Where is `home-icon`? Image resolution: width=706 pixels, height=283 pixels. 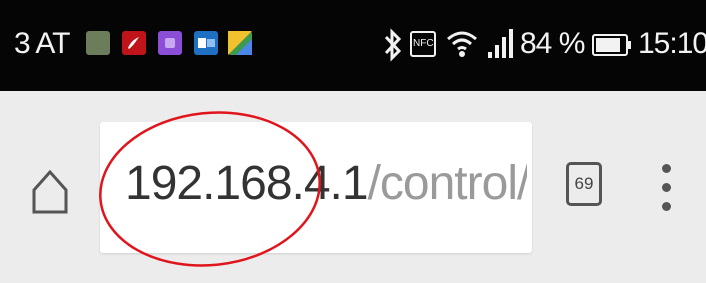
home-icon is located at coordinates (50, 192).